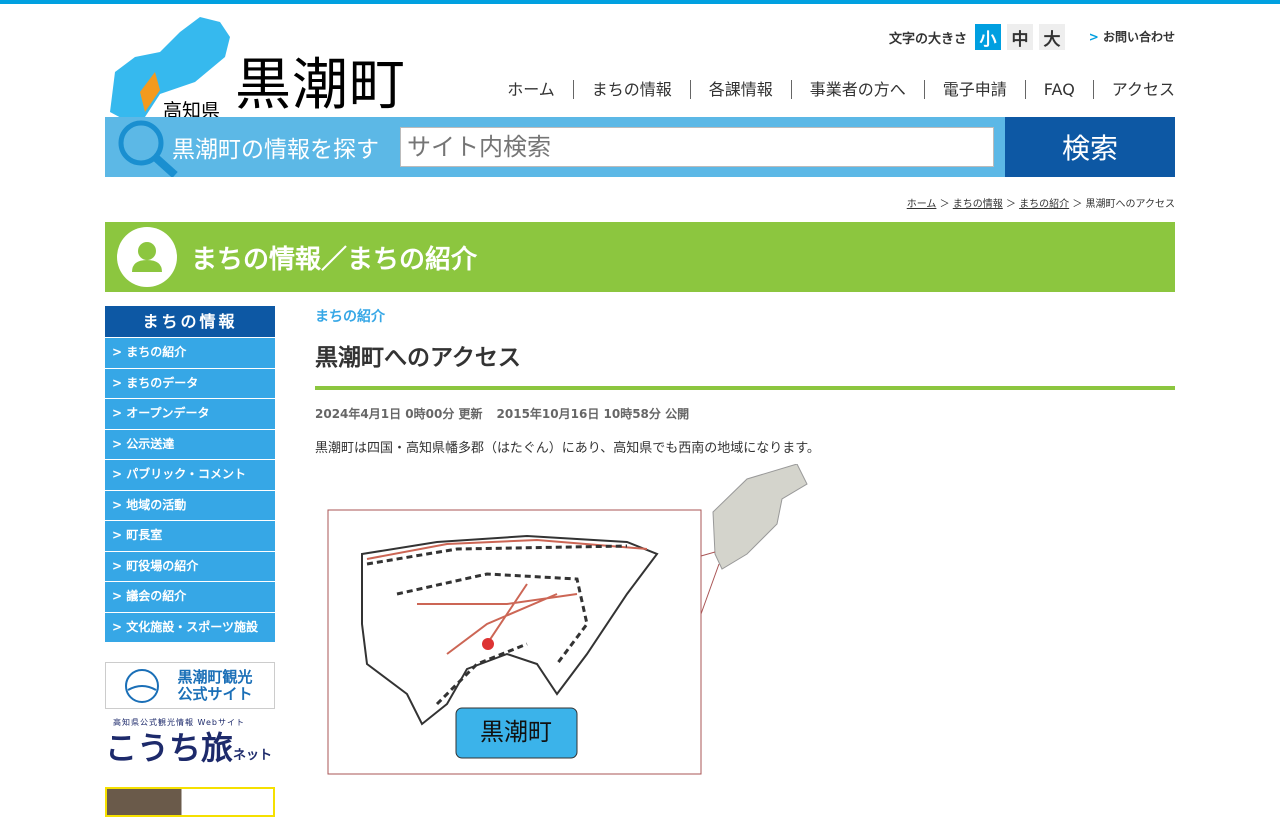  What do you see at coordinates (190, 353) in the screenshot?
I see `sidebar-item: > まちの紹介` at bounding box center [190, 353].